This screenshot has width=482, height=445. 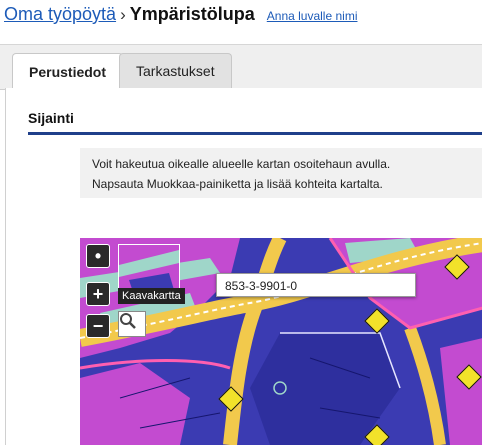 I want to click on zoom-out-button: −, so click(x=98, y=326).